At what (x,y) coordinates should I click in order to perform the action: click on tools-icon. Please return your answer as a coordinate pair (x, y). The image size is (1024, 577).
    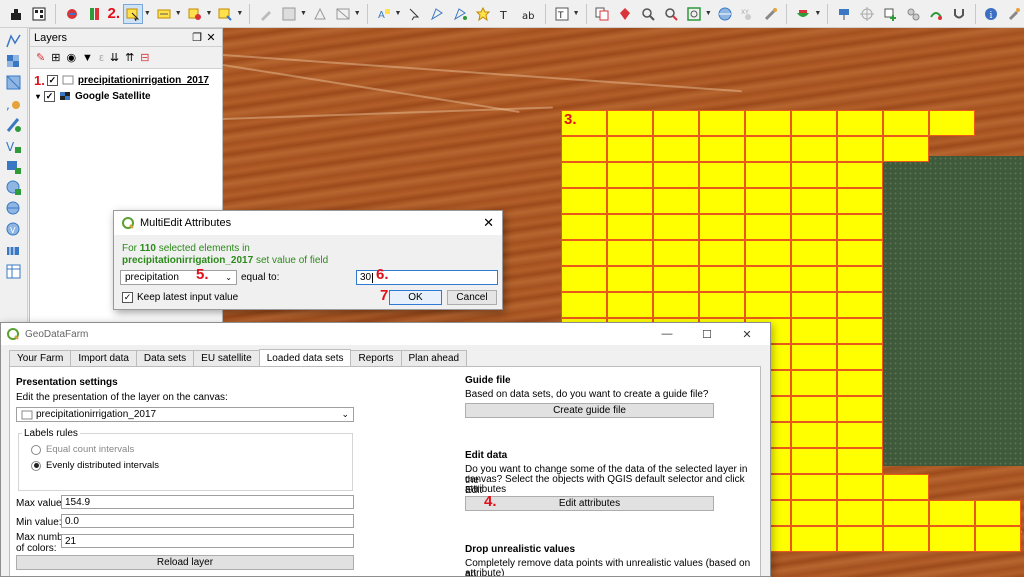
    Looking at the image, I should click on (771, 14).